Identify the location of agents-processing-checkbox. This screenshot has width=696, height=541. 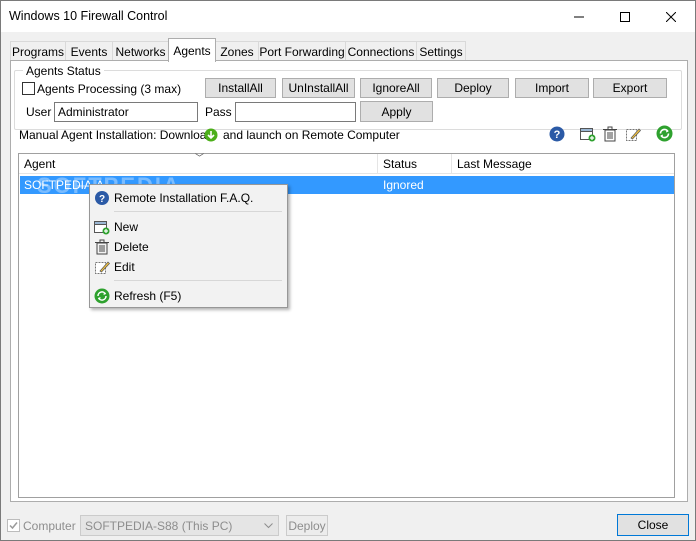
(28, 88).